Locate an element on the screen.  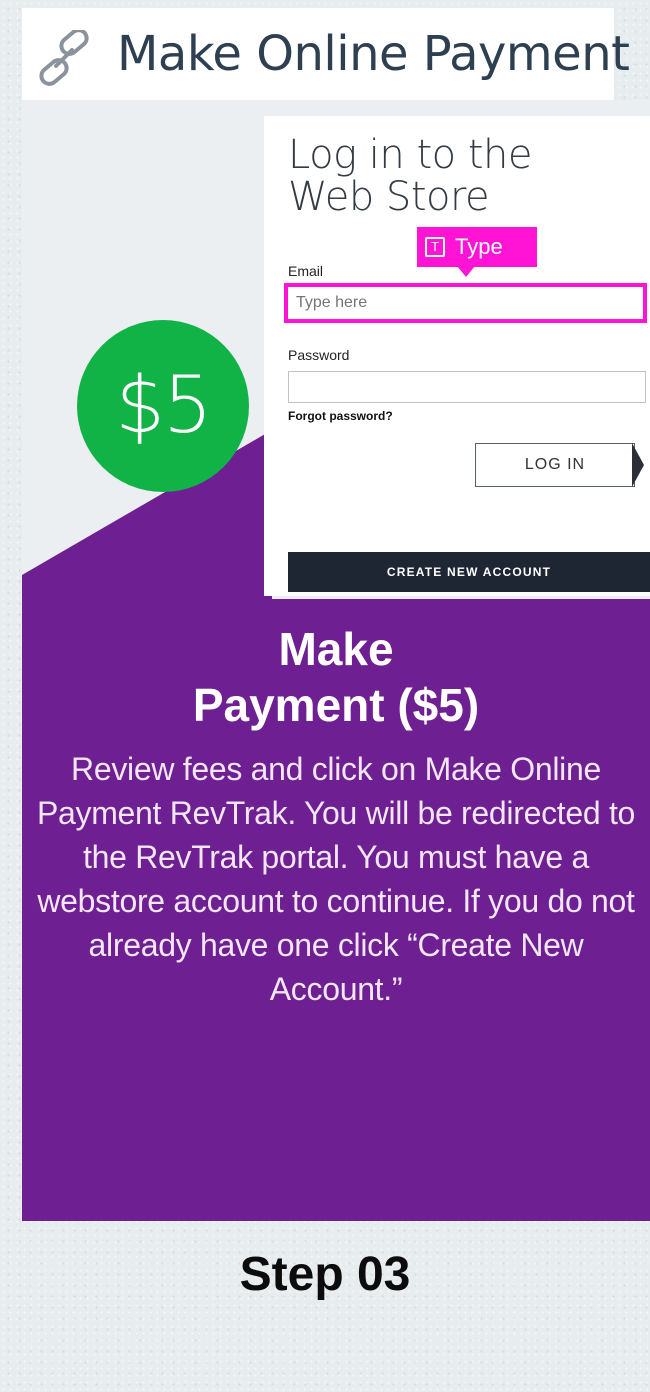
password-label: Password is located at coordinates (319, 355).